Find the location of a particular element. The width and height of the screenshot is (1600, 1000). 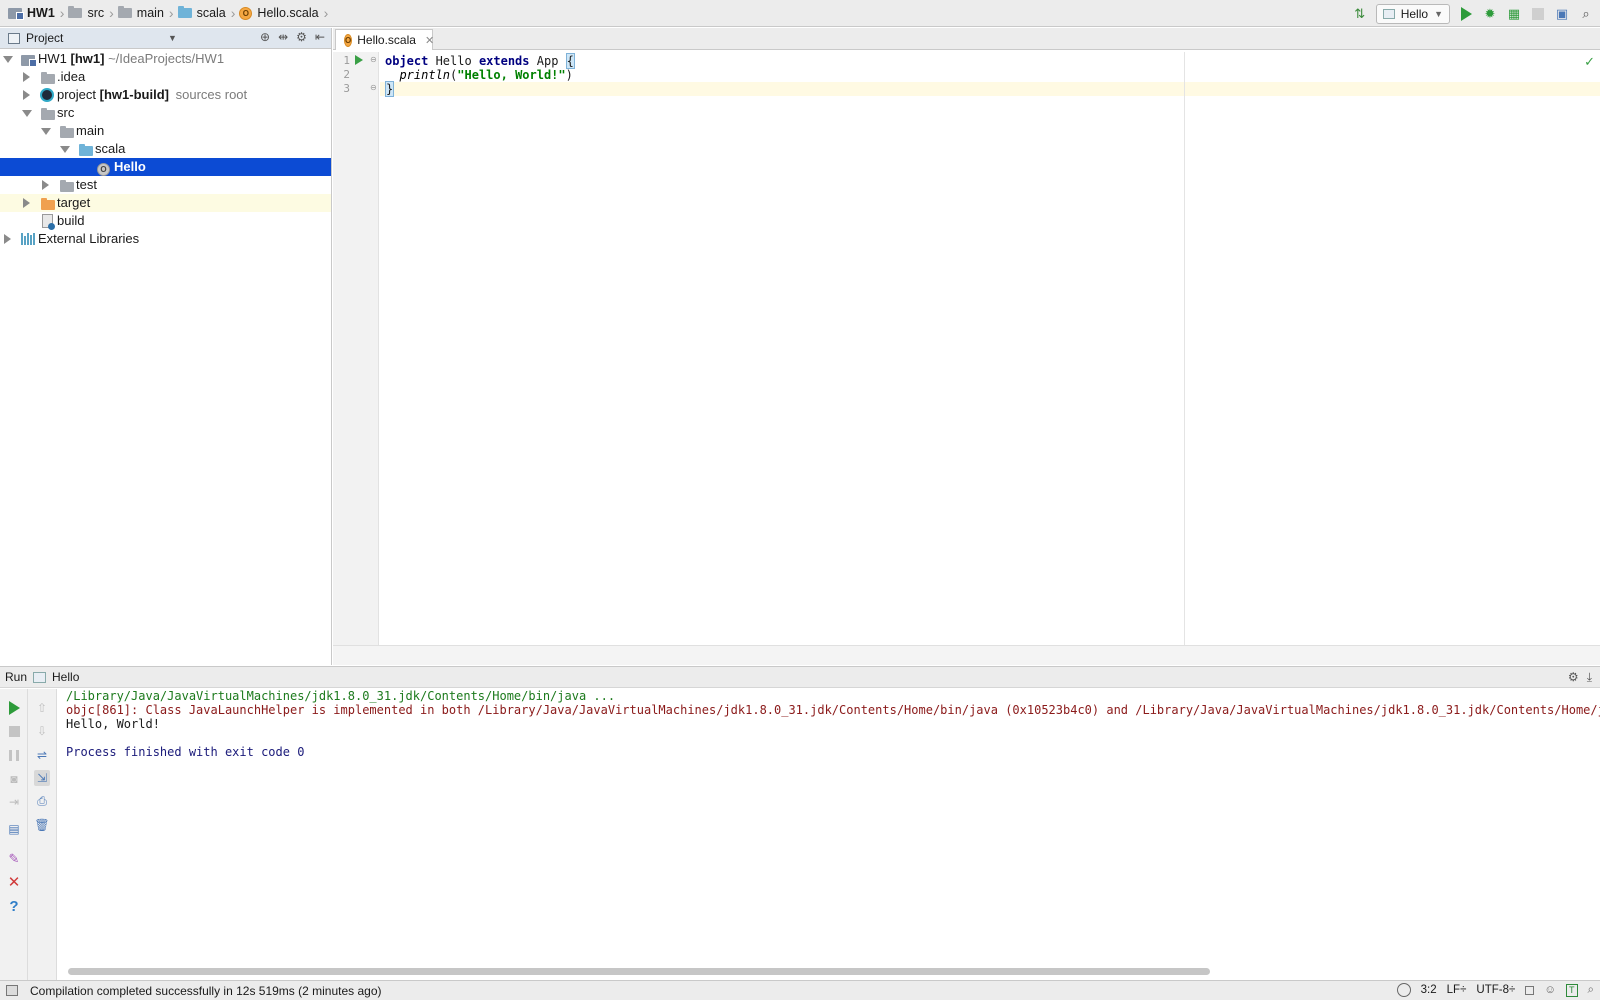

exit-button: ⇥ is located at coordinates (14, 802).